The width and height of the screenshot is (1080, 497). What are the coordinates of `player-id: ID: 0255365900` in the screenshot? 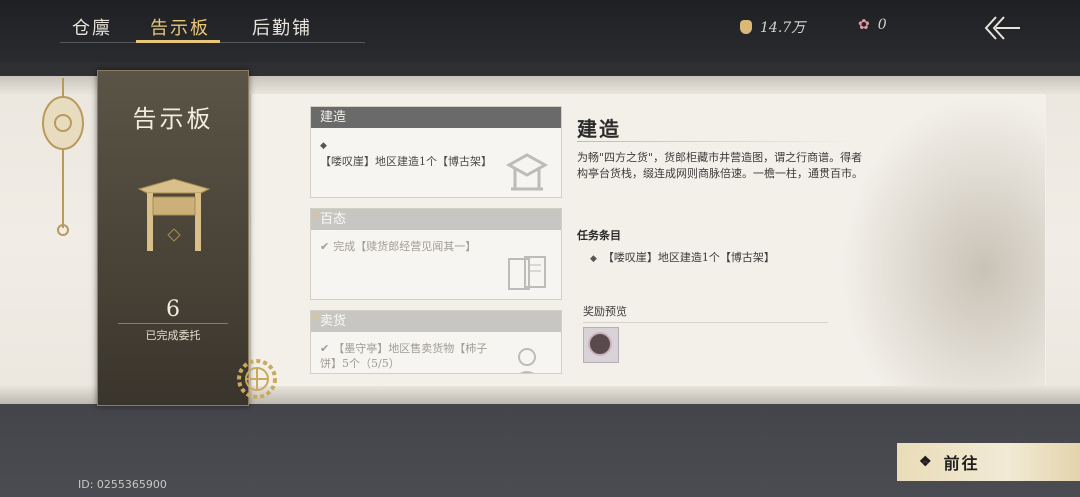 It's located at (122, 484).